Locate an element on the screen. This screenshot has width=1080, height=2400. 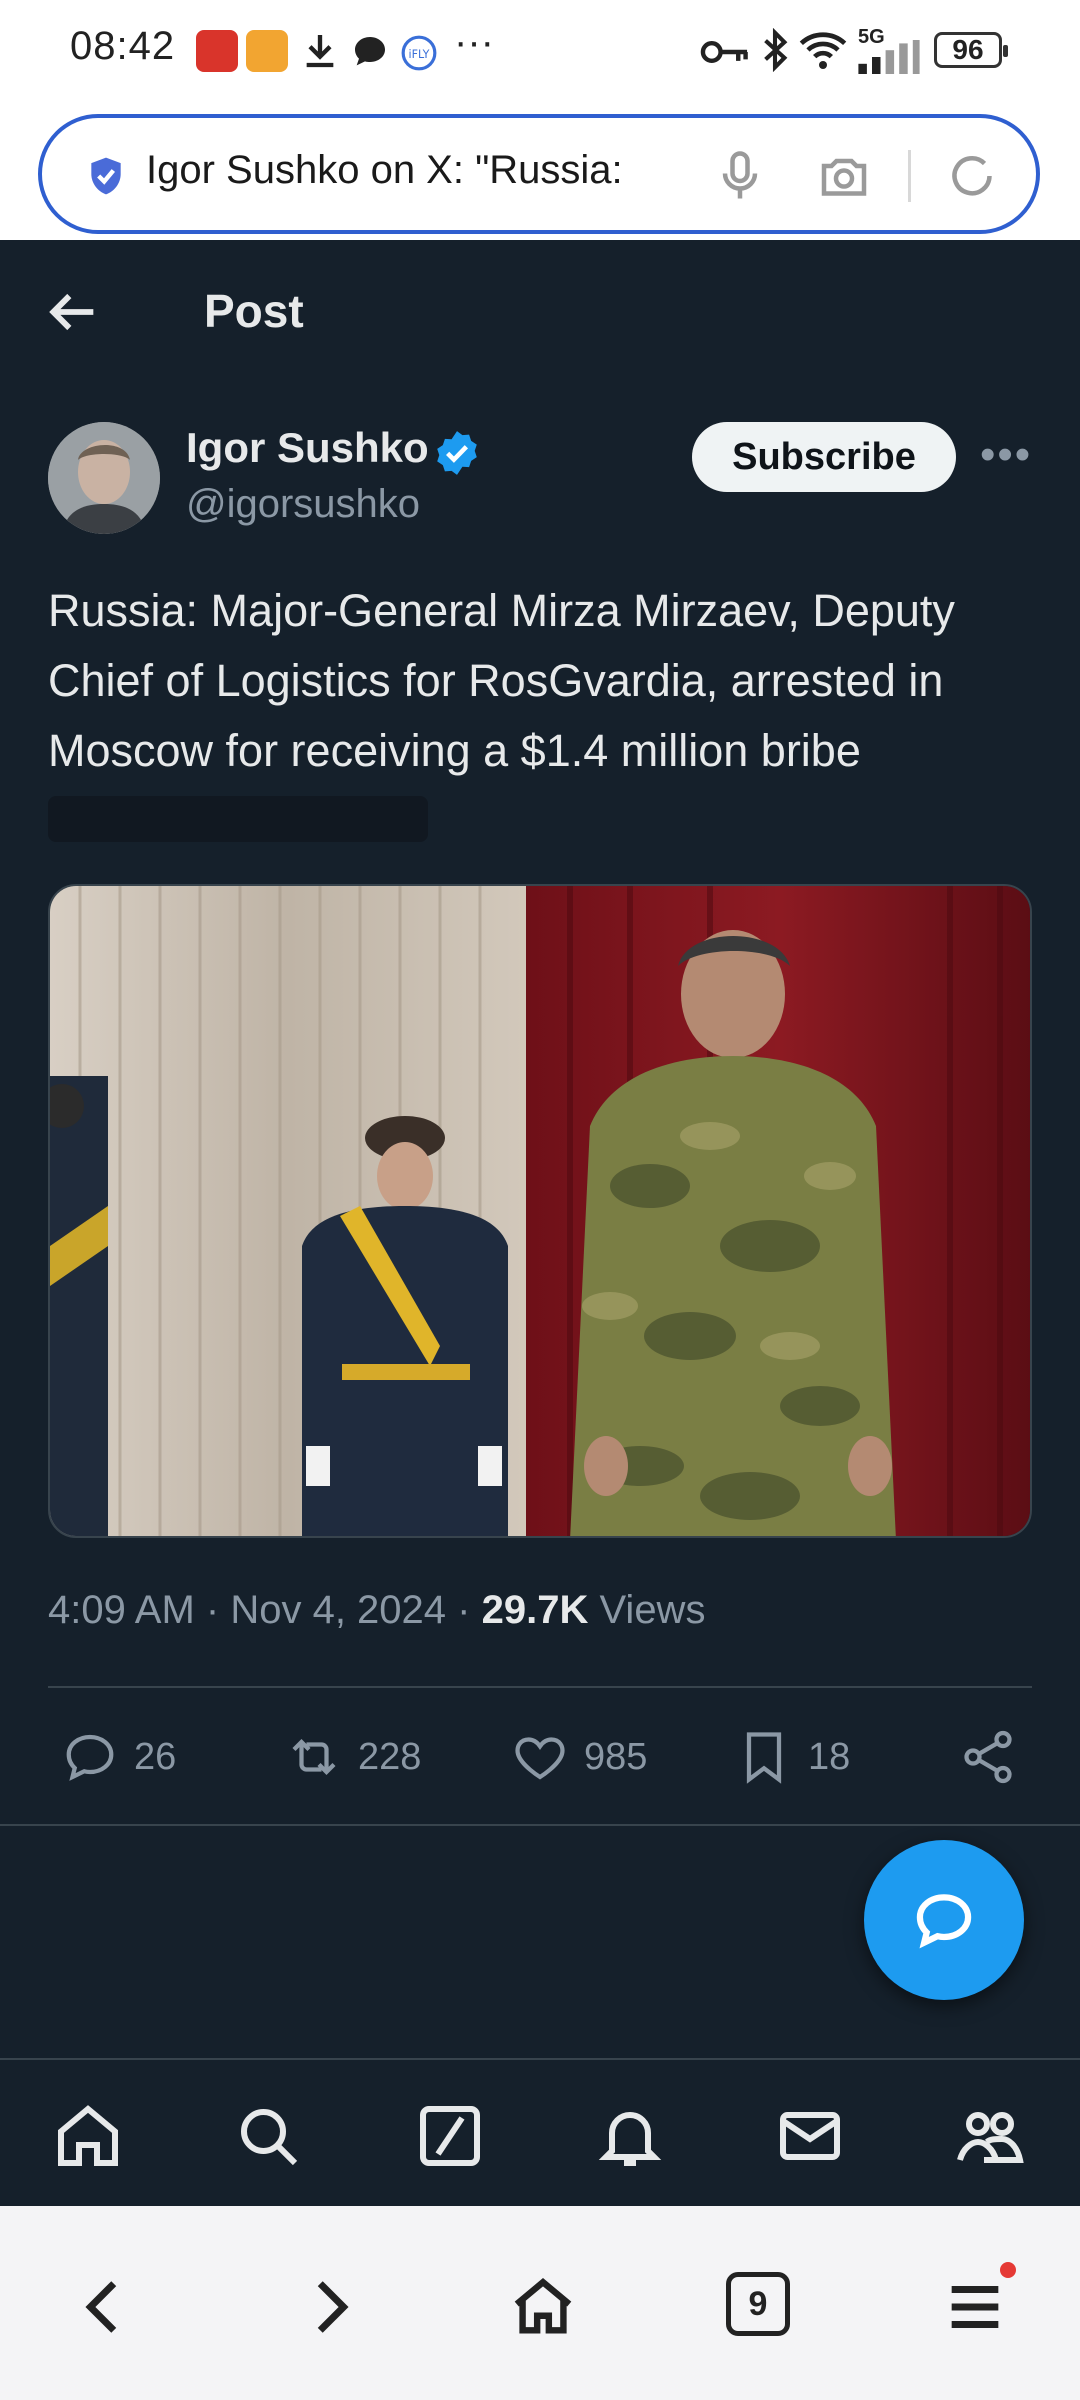
subscribe-button: Subscribe is located at coordinates (824, 457).